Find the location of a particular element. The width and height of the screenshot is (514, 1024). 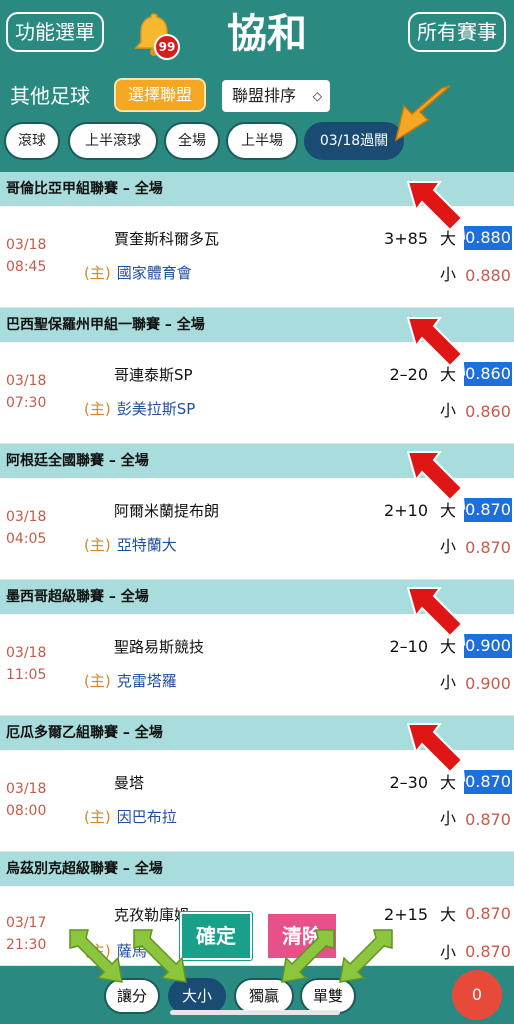

notification-badge: 99 is located at coordinates (167, 47).